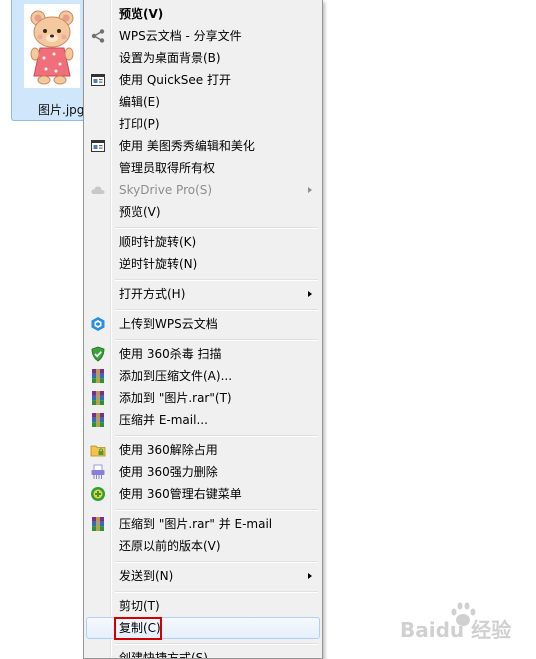 This screenshot has width=536, height=659. Describe the element at coordinates (167, 168) in the screenshot. I see `menu-item-label: 管理员取得所有权` at that location.